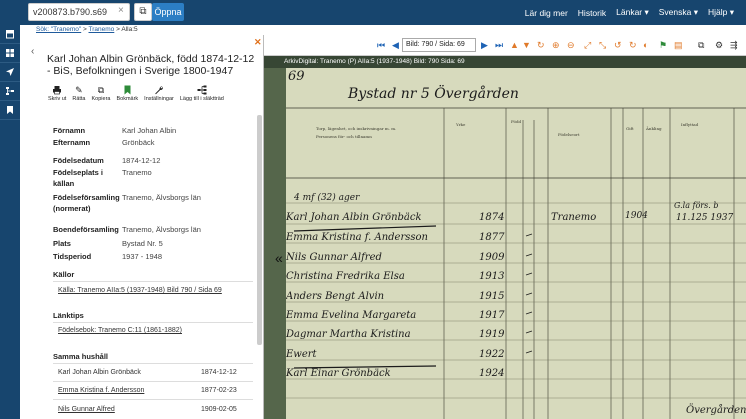 This screenshot has height=419, width=746. What do you see at coordinates (381, 45) in the screenshot?
I see `first-page-icon: ⏮` at bounding box center [381, 45].